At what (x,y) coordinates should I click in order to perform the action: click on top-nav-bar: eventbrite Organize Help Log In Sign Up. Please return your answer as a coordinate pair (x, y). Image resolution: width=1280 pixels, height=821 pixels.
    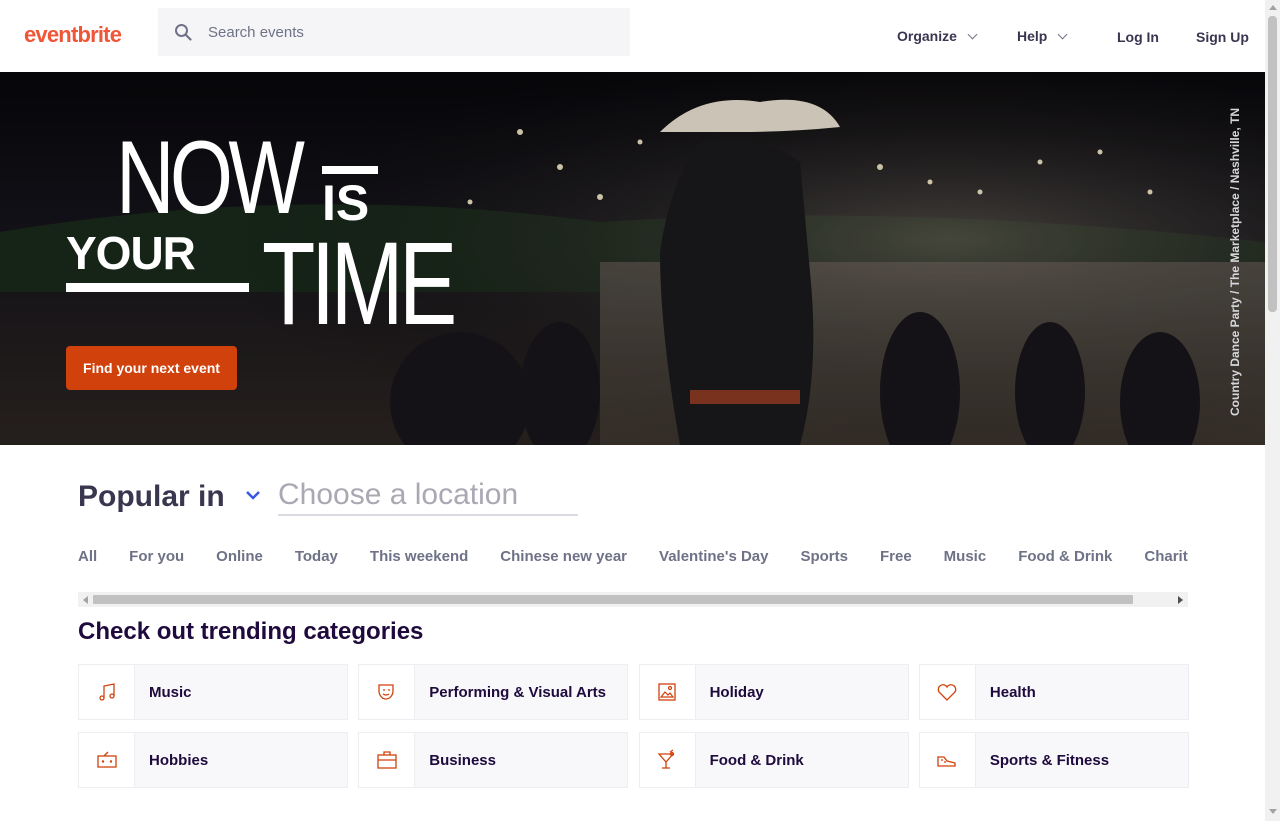
    Looking at the image, I should click on (632, 36).